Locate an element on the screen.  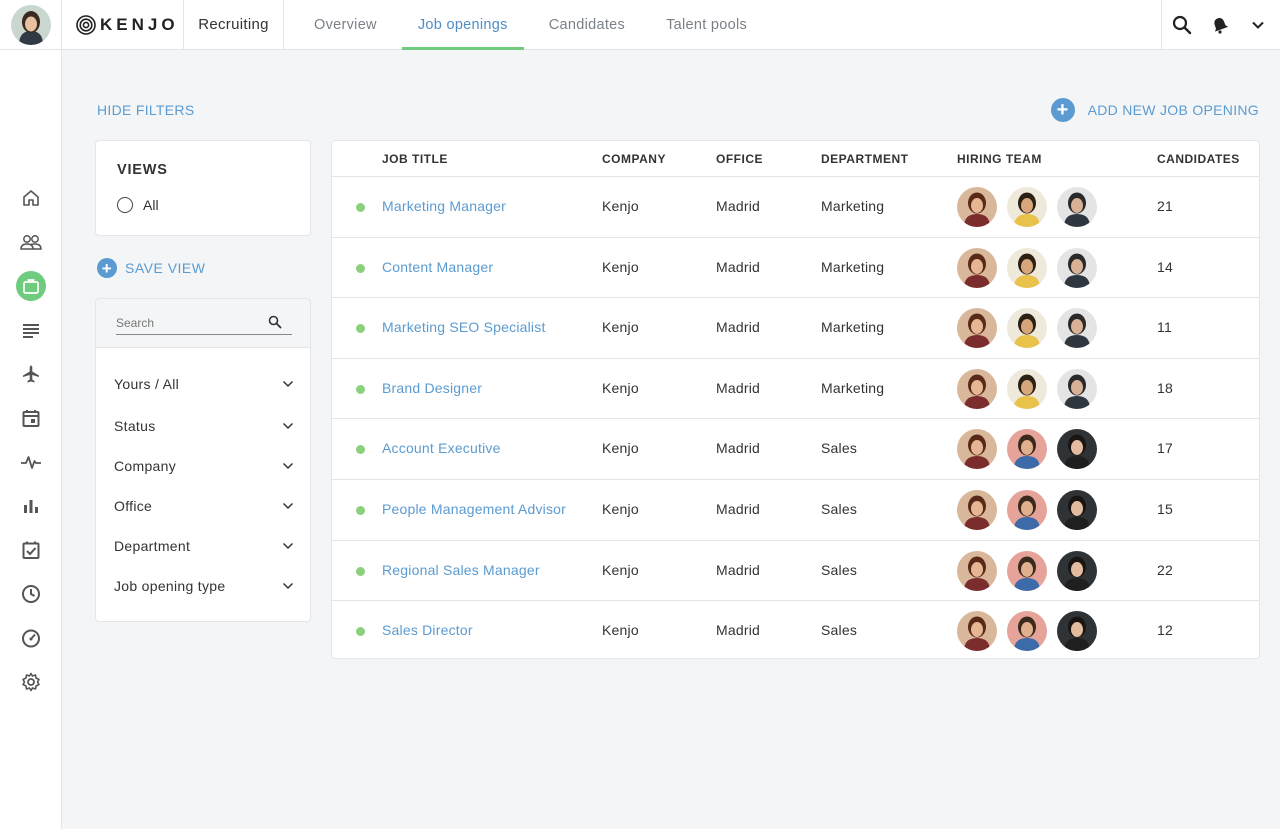
column-header-company: COMPANY is located at coordinates (634, 159).